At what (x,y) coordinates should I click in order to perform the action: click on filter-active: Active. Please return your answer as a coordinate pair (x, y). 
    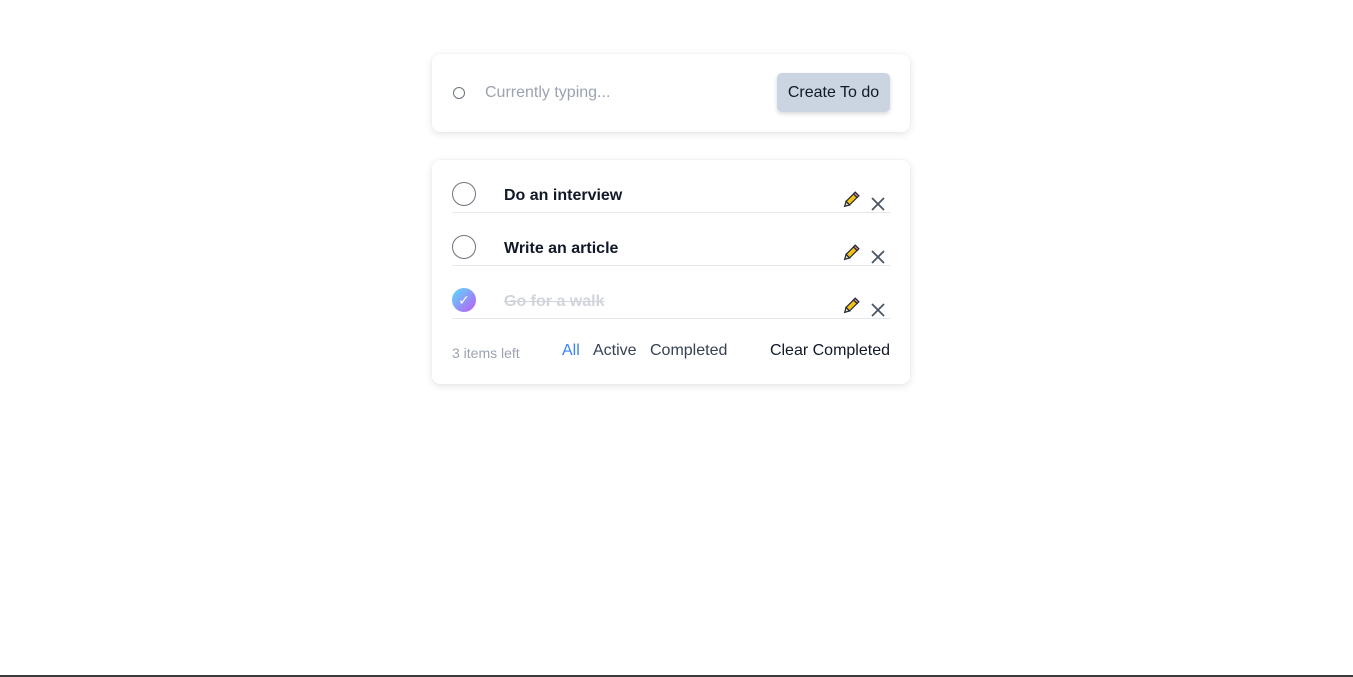
    Looking at the image, I should click on (615, 351).